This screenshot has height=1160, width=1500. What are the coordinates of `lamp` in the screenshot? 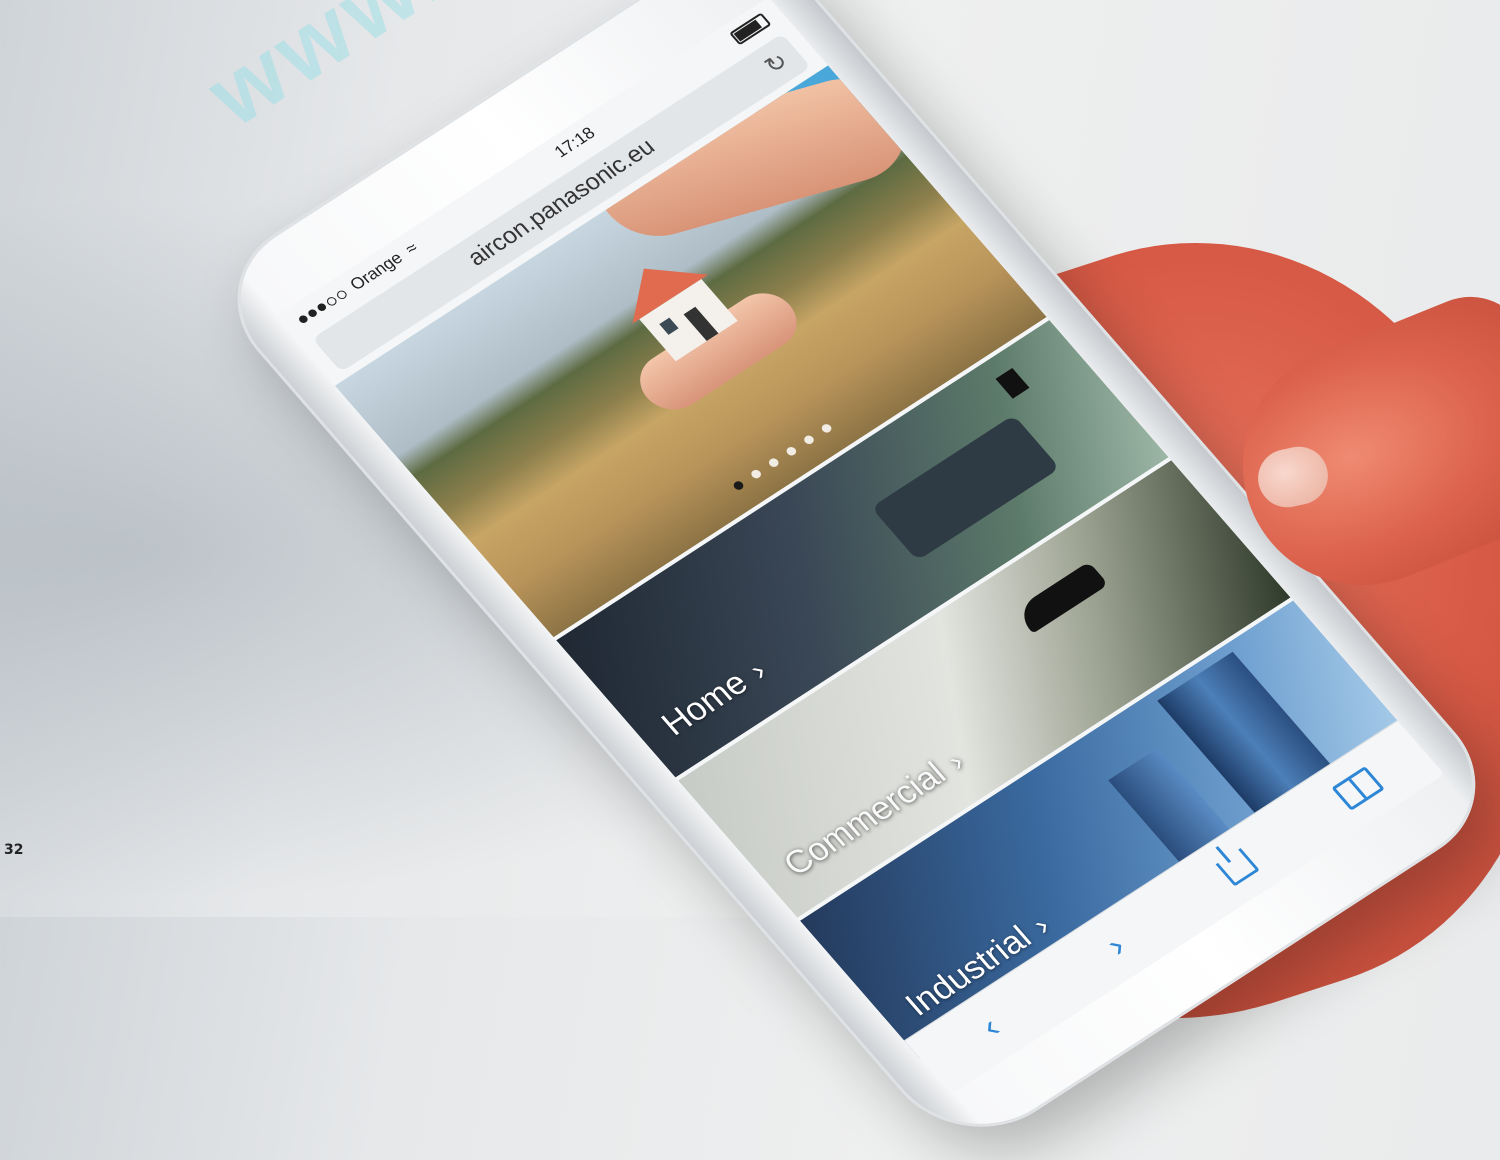 It's located at (1012, 383).